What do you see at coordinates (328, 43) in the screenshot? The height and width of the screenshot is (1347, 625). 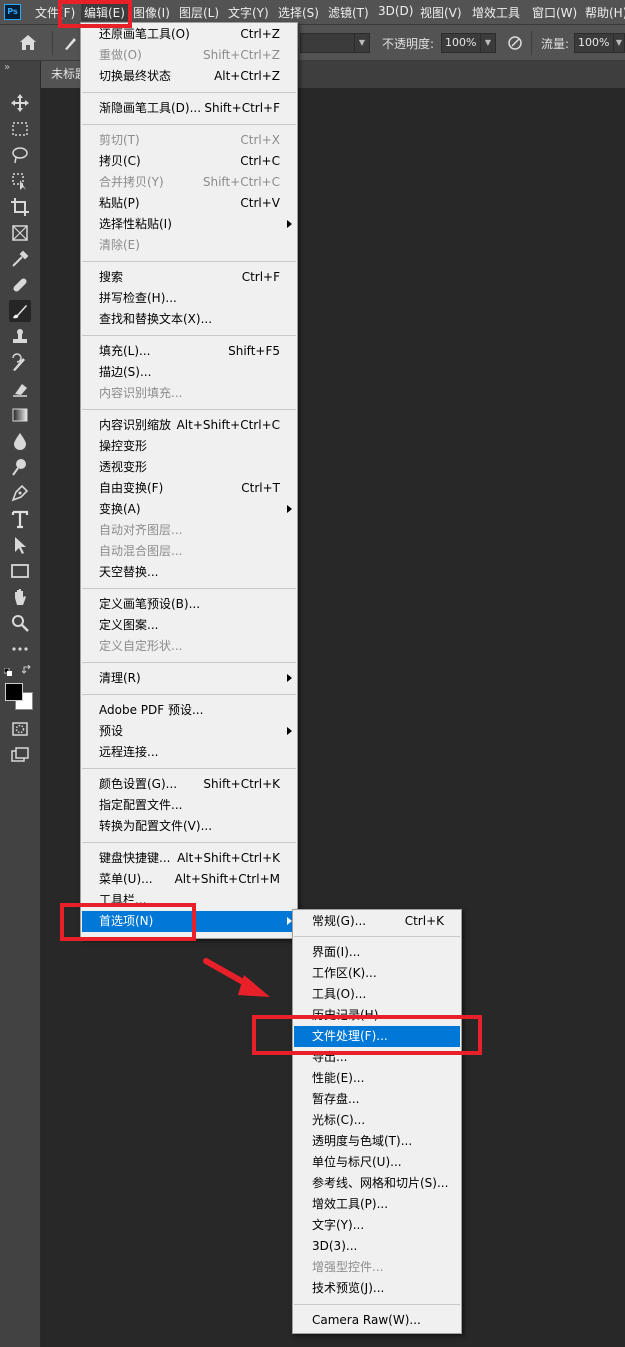 I see `mode-dropdown` at bounding box center [328, 43].